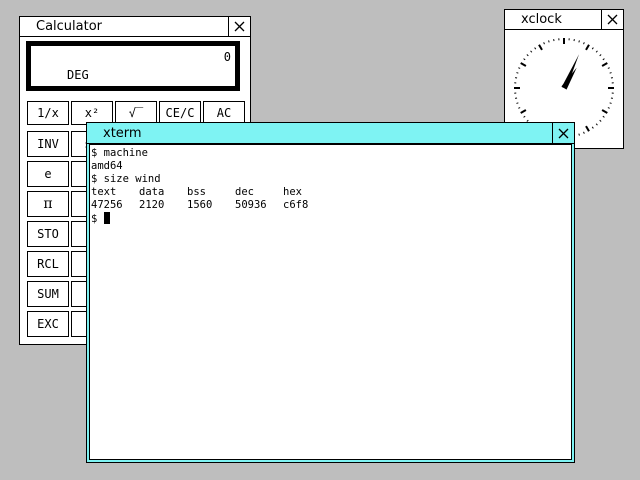 This screenshot has height=480, width=640. I want to click on inv-button: INV, so click(48, 144).